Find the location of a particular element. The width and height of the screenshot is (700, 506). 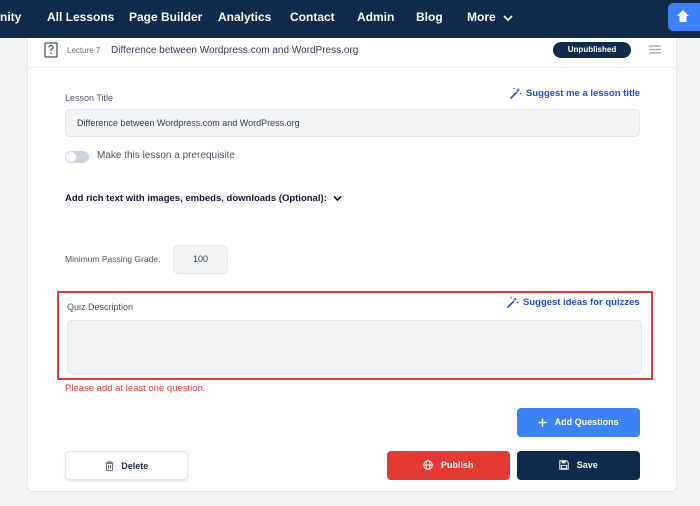

toggle-knob is located at coordinates (71, 157).